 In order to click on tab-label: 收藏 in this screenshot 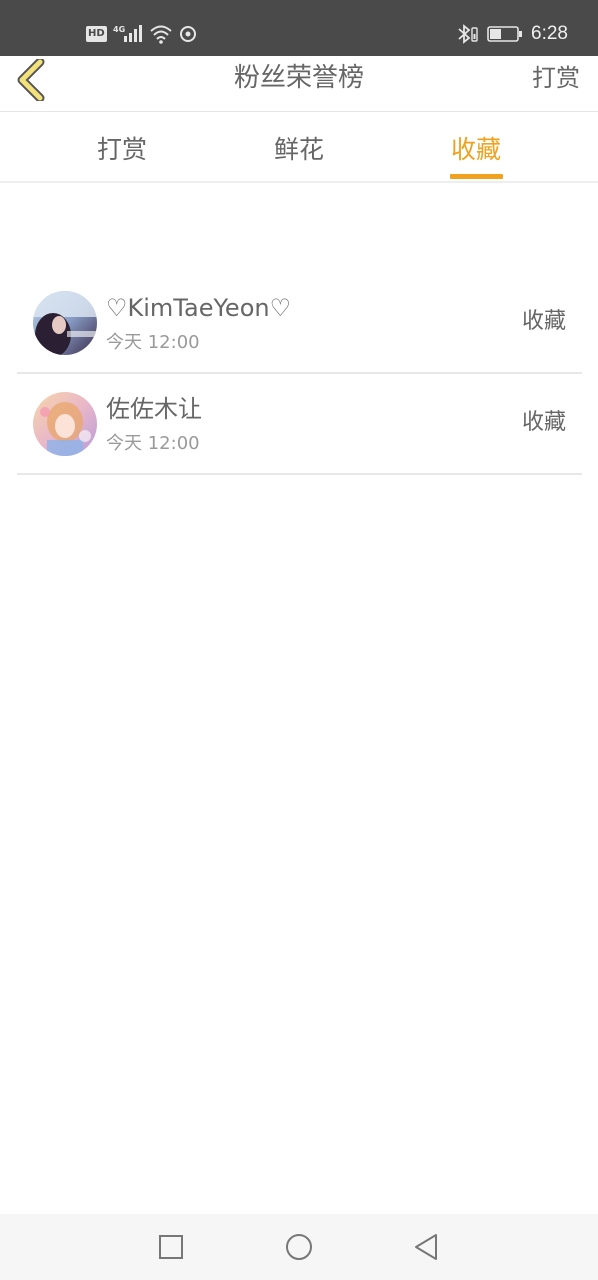, I will do `click(475, 149)`.